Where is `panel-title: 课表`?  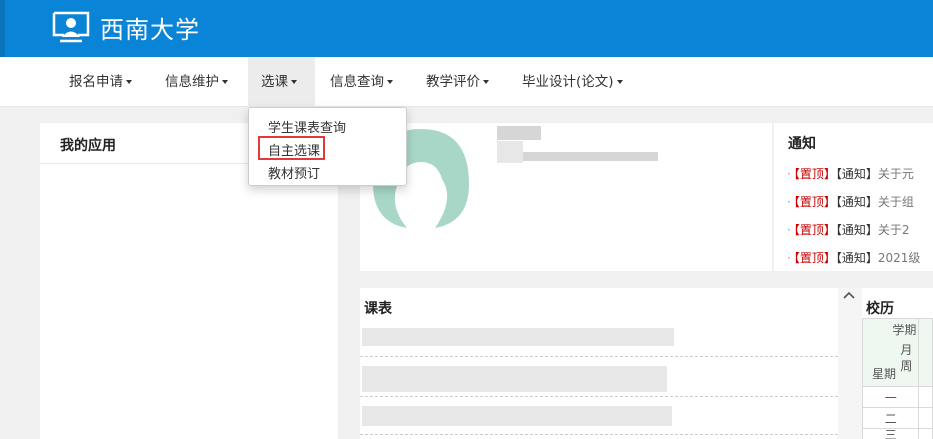
panel-title: 课表 is located at coordinates (378, 309).